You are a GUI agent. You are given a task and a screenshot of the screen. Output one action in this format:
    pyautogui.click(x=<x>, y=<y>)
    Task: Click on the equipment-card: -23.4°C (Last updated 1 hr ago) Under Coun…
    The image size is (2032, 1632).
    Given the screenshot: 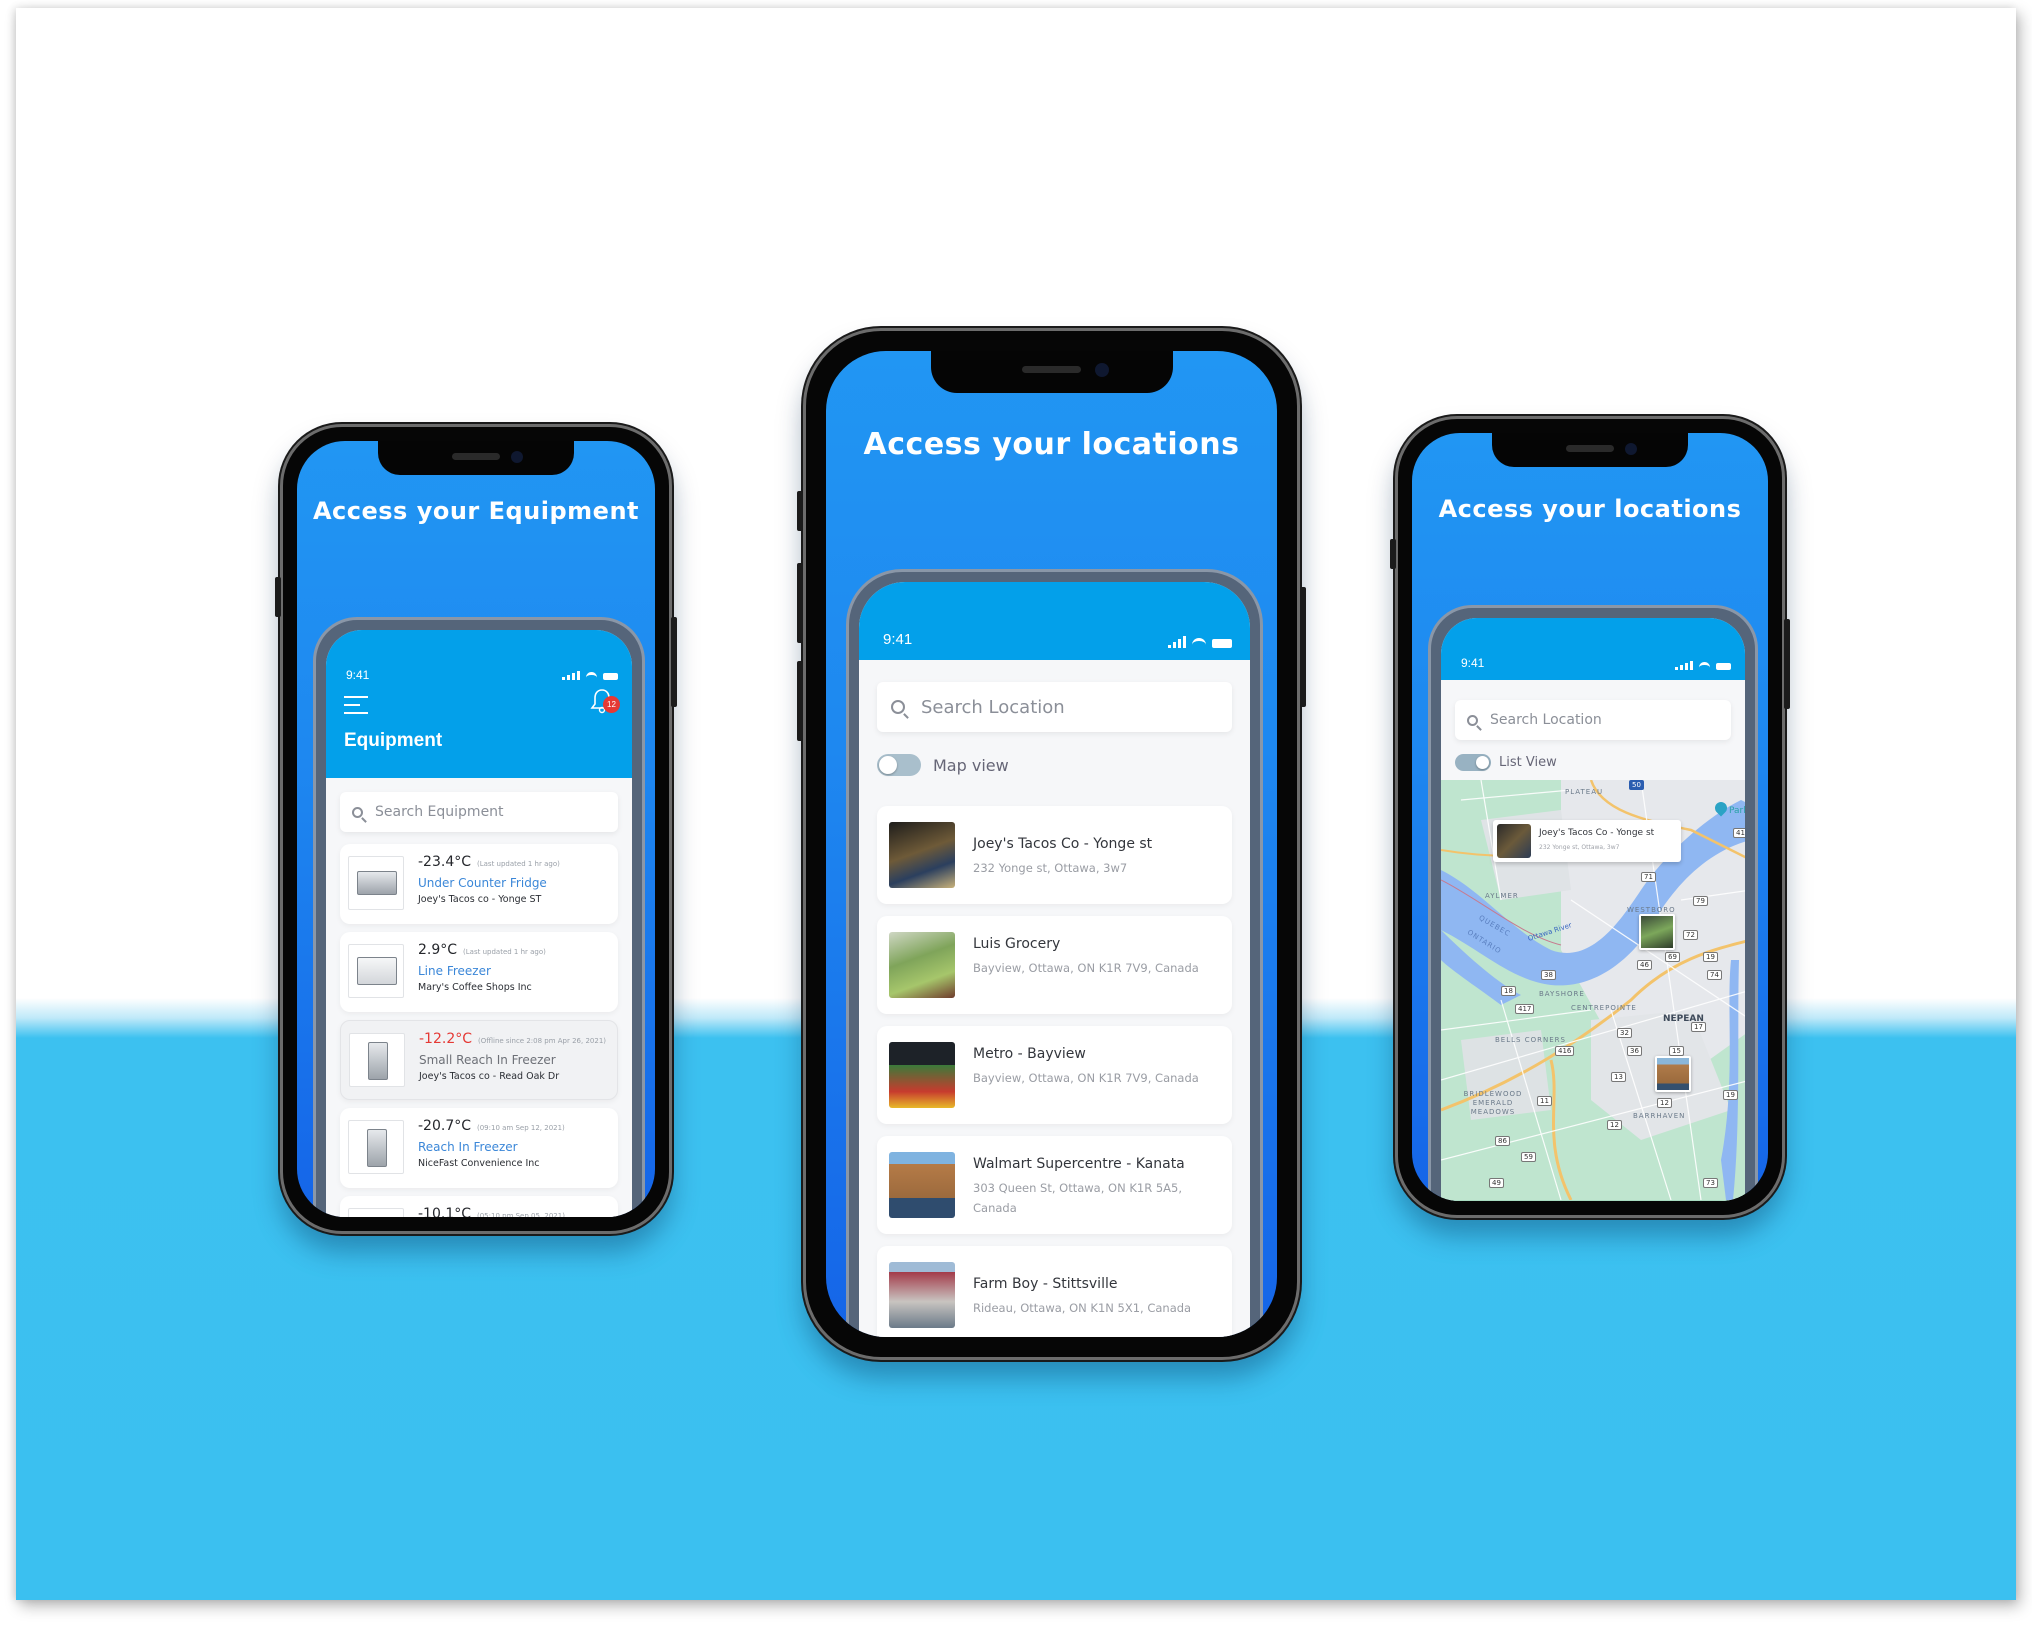 What is the action you would take?
    pyautogui.click(x=479, y=884)
    